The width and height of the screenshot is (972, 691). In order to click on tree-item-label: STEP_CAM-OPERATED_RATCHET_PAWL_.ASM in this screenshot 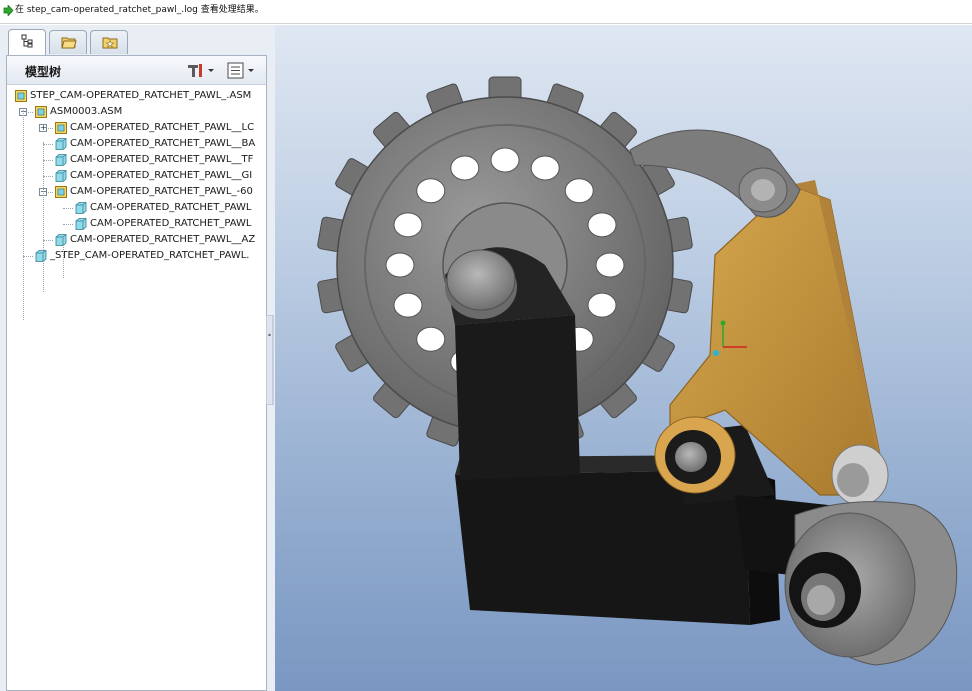, I will do `click(141, 95)`.